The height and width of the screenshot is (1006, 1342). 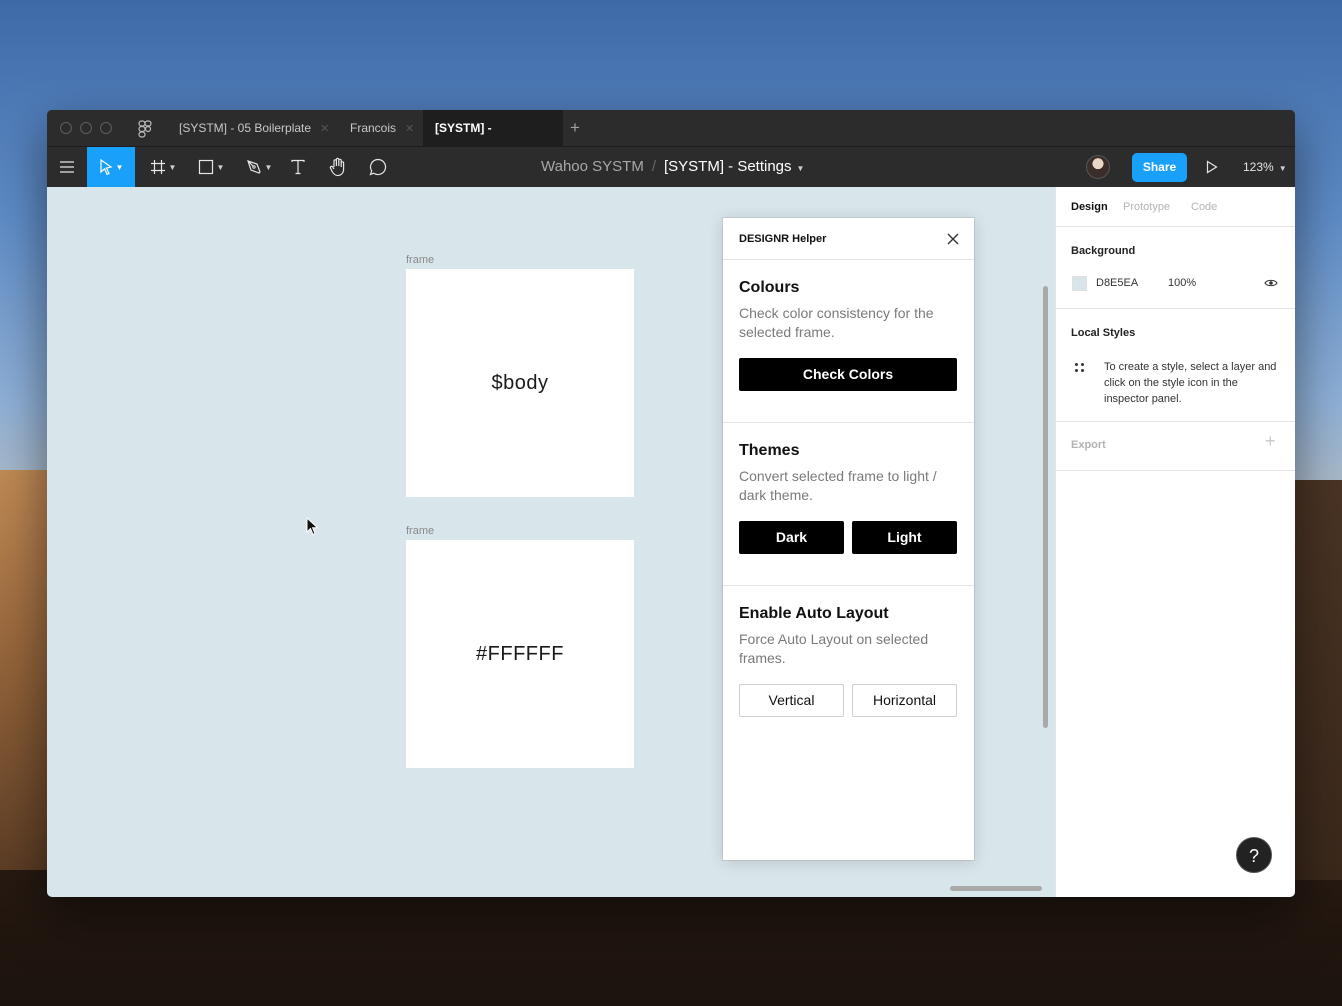 I want to click on mouse-cursor-icon, so click(x=312, y=526).